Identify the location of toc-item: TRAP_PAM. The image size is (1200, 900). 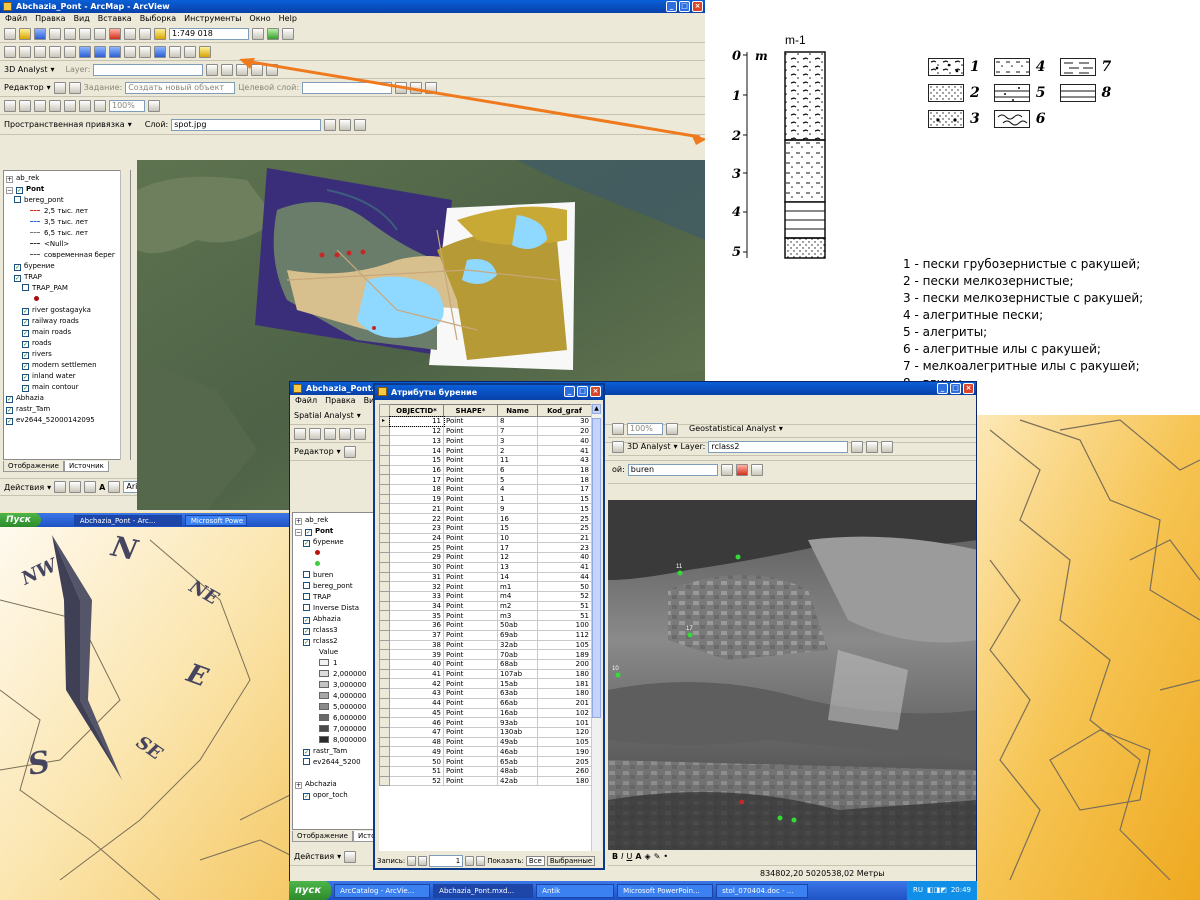
(68, 288).